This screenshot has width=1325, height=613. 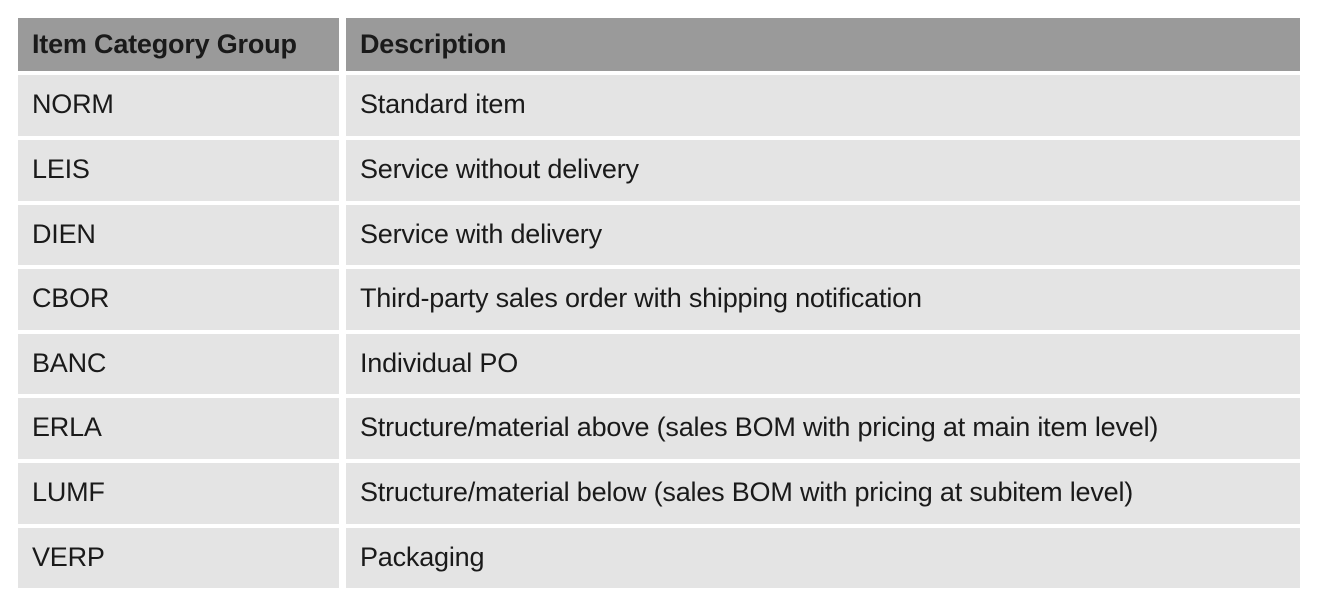 I want to click on cell-item-category-group: NORM, so click(x=178, y=105).